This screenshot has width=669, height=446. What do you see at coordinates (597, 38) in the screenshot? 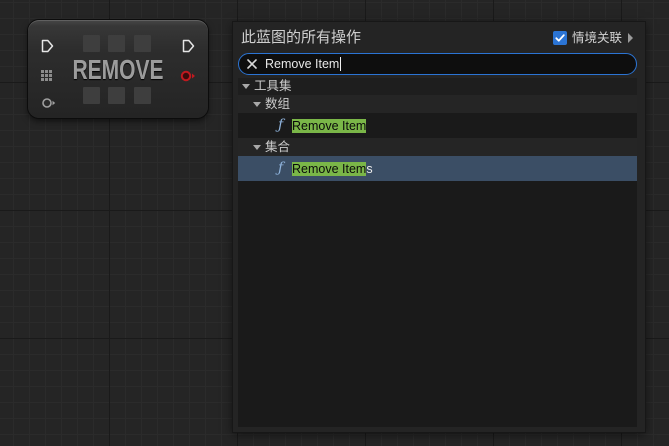
I see `context-sensitive-label: 情境关联` at bounding box center [597, 38].